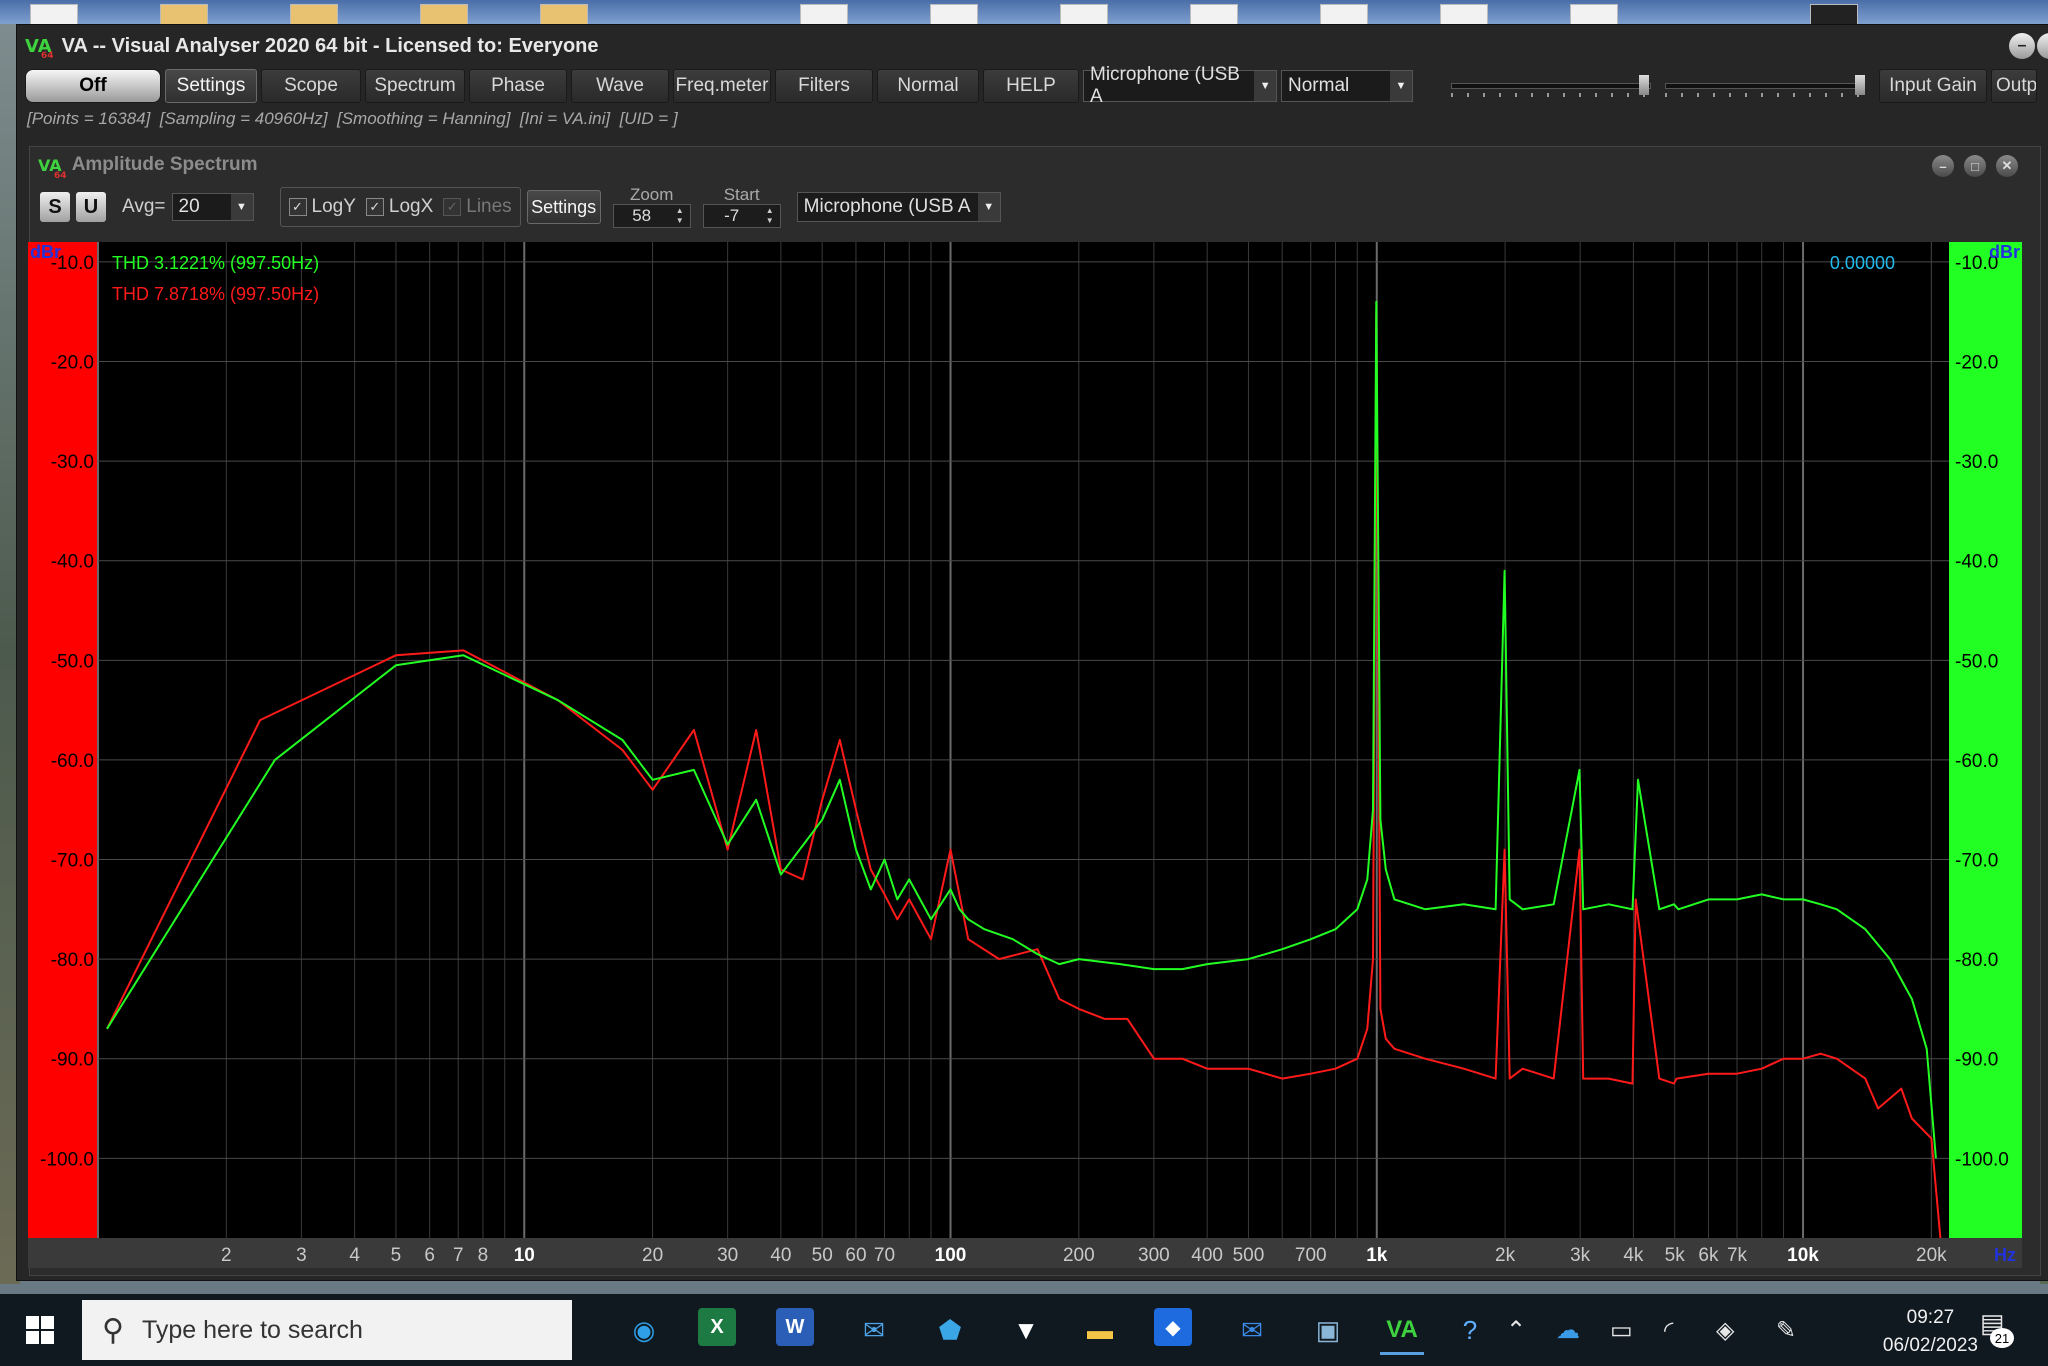  What do you see at coordinates (215, 263) in the screenshot?
I see `legend-label-green: THD 3.1221% (997.50Hz)` at bounding box center [215, 263].